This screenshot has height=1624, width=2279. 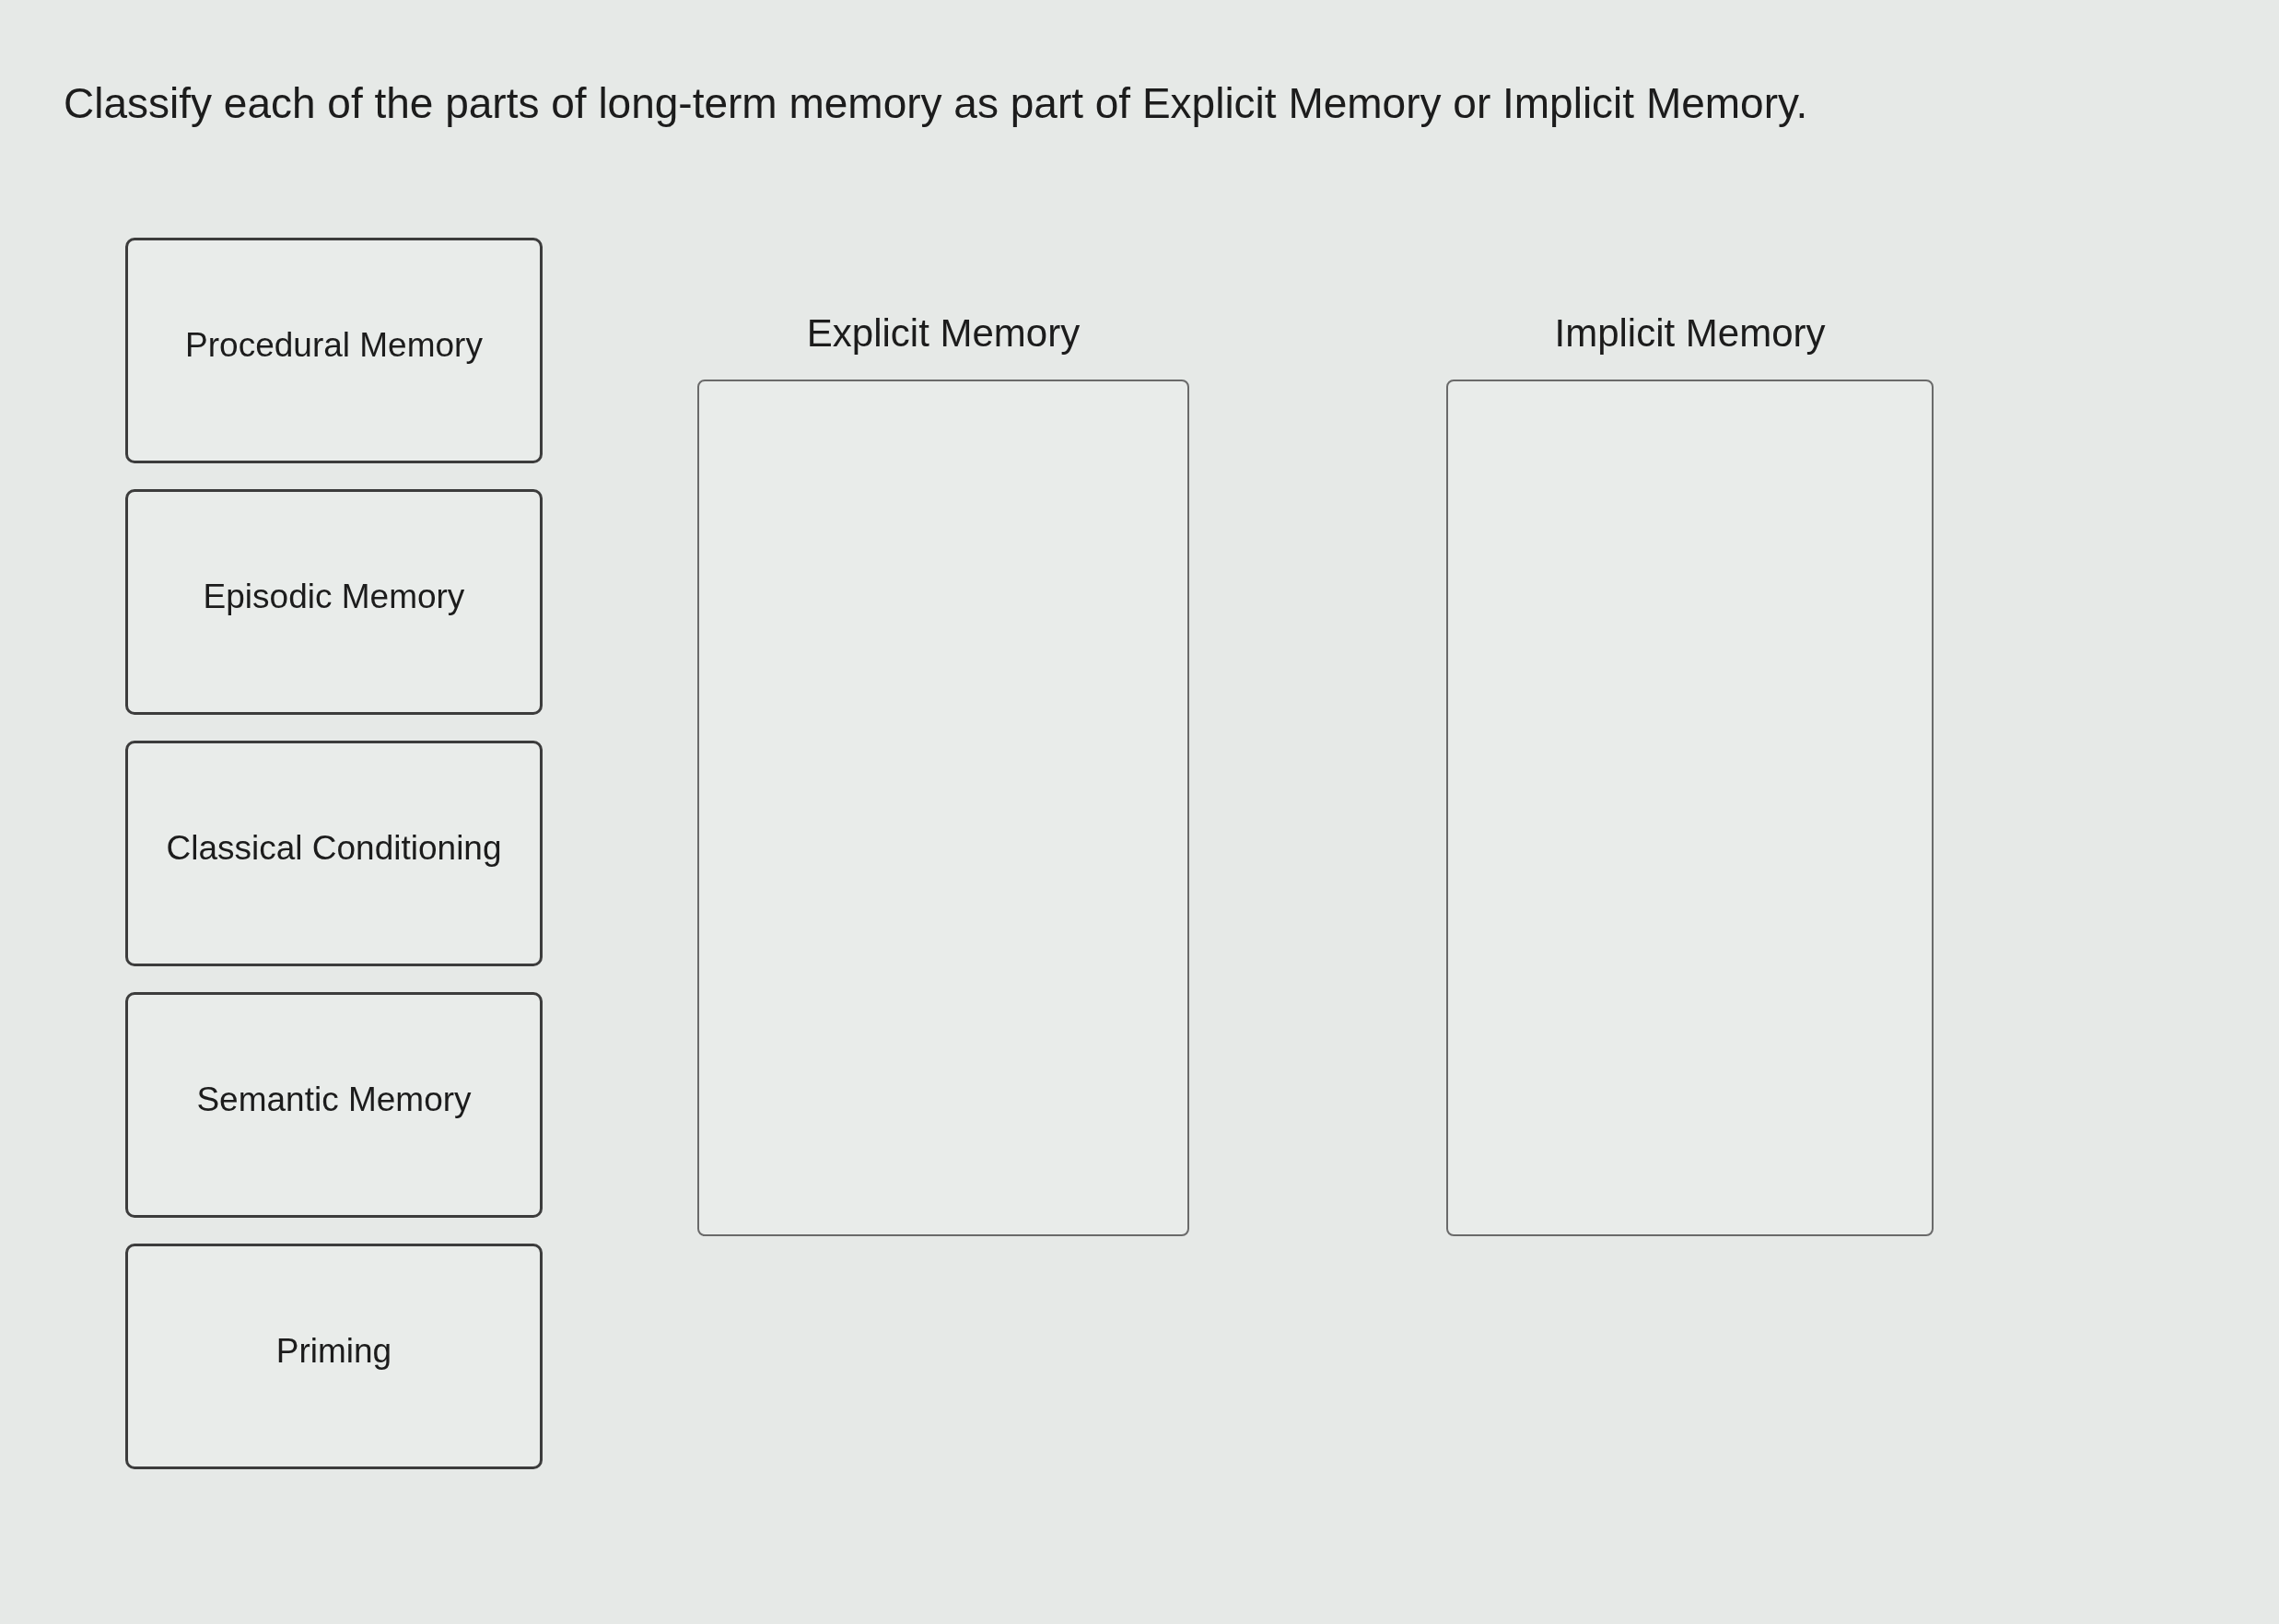 I want to click on draggable-card: Priming, so click(x=334, y=1356).